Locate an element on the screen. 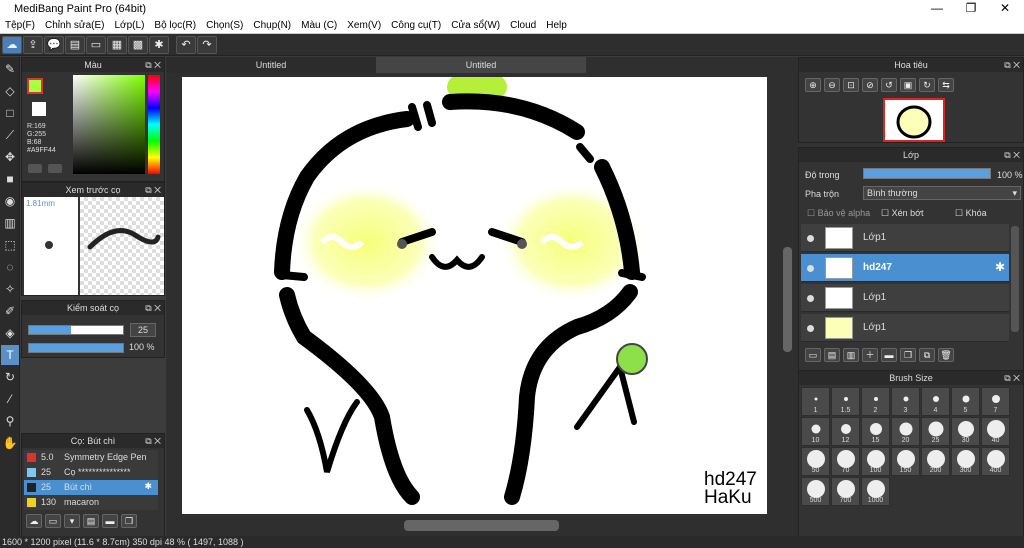 This screenshot has height=548, width=1024. undo-icon: ↶ is located at coordinates (186, 44).